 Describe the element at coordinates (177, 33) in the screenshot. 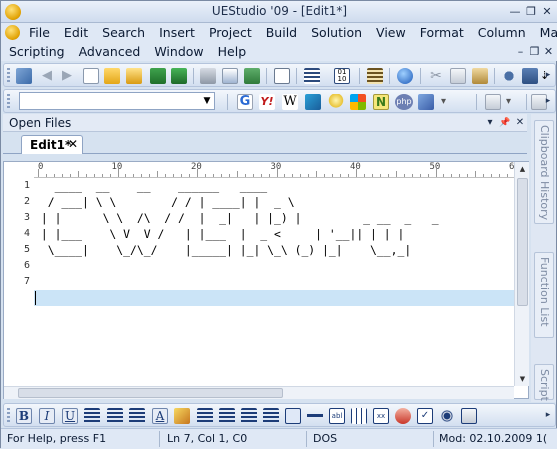

I see `menu-insert: Insert` at that location.